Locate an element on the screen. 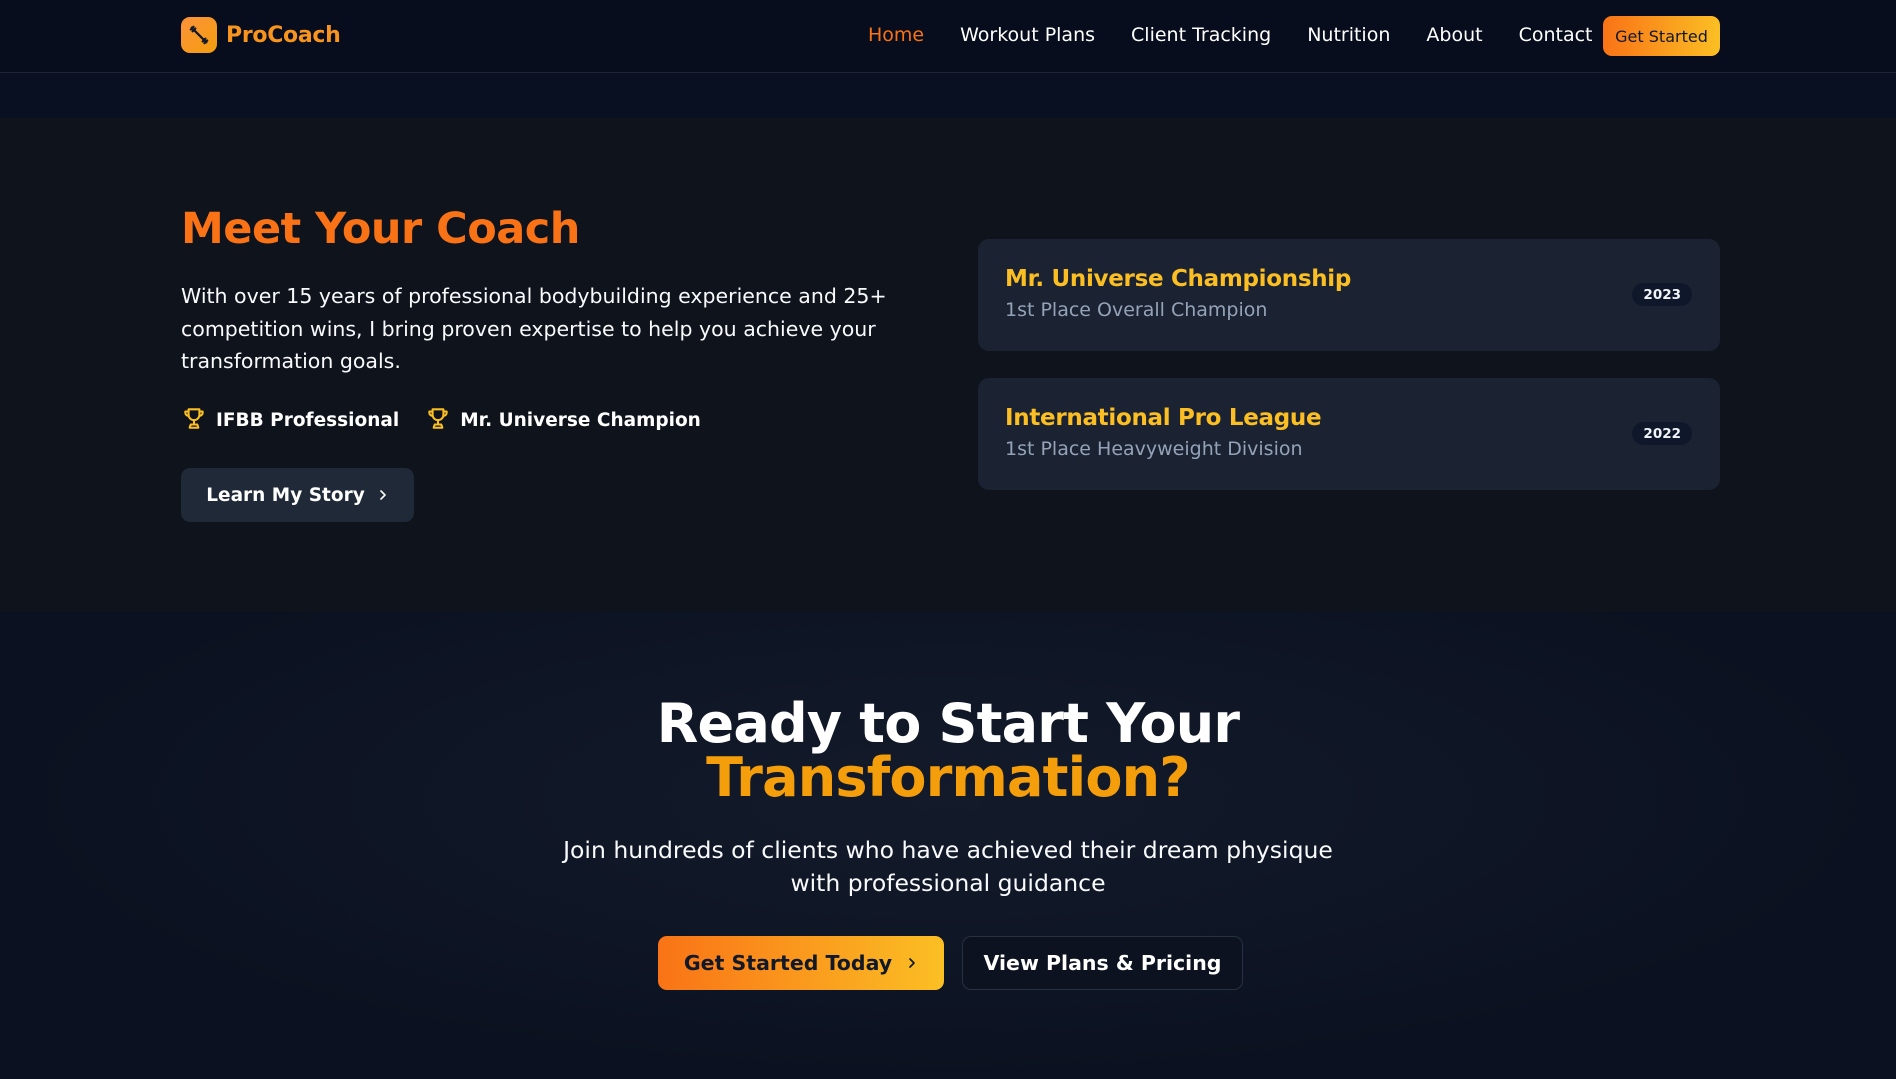 This screenshot has height=1079, width=1896. get-started-today-button: Get Started Today is located at coordinates (801, 963).